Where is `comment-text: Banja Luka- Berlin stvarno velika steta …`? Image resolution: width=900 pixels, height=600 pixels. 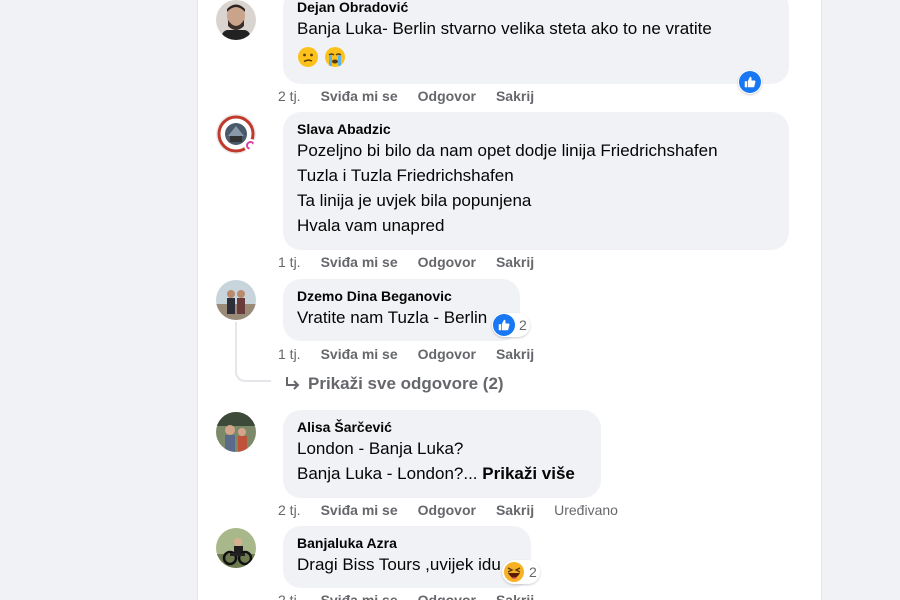
comment-text: Banja Luka- Berlin stvarno velika steta … is located at coordinates (504, 28).